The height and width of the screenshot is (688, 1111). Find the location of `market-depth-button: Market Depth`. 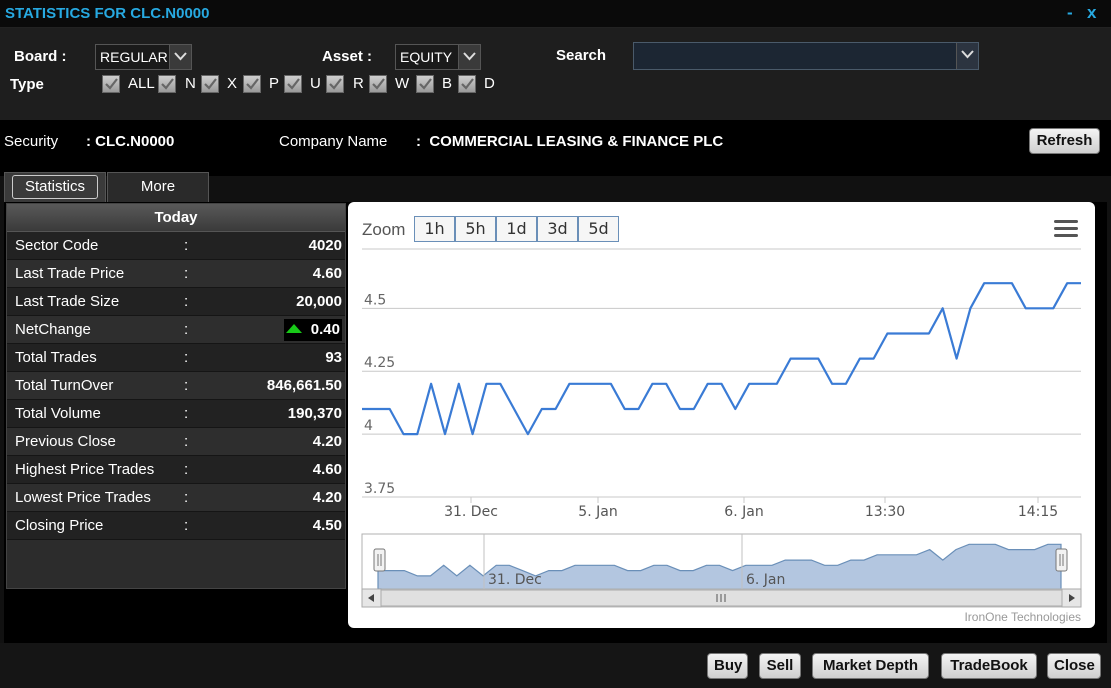

market-depth-button: Market Depth is located at coordinates (870, 666).